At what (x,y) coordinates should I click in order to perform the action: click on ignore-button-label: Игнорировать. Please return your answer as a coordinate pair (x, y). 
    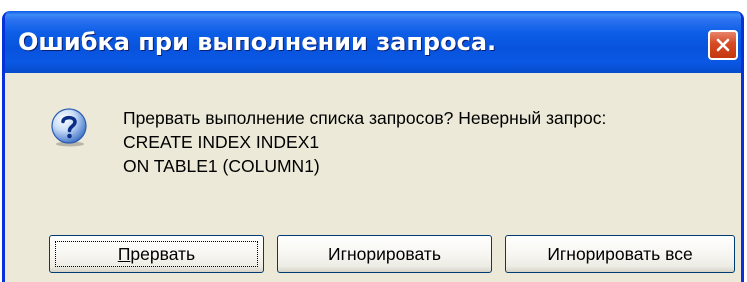
    Looking at the image, I should click on (384, 253).